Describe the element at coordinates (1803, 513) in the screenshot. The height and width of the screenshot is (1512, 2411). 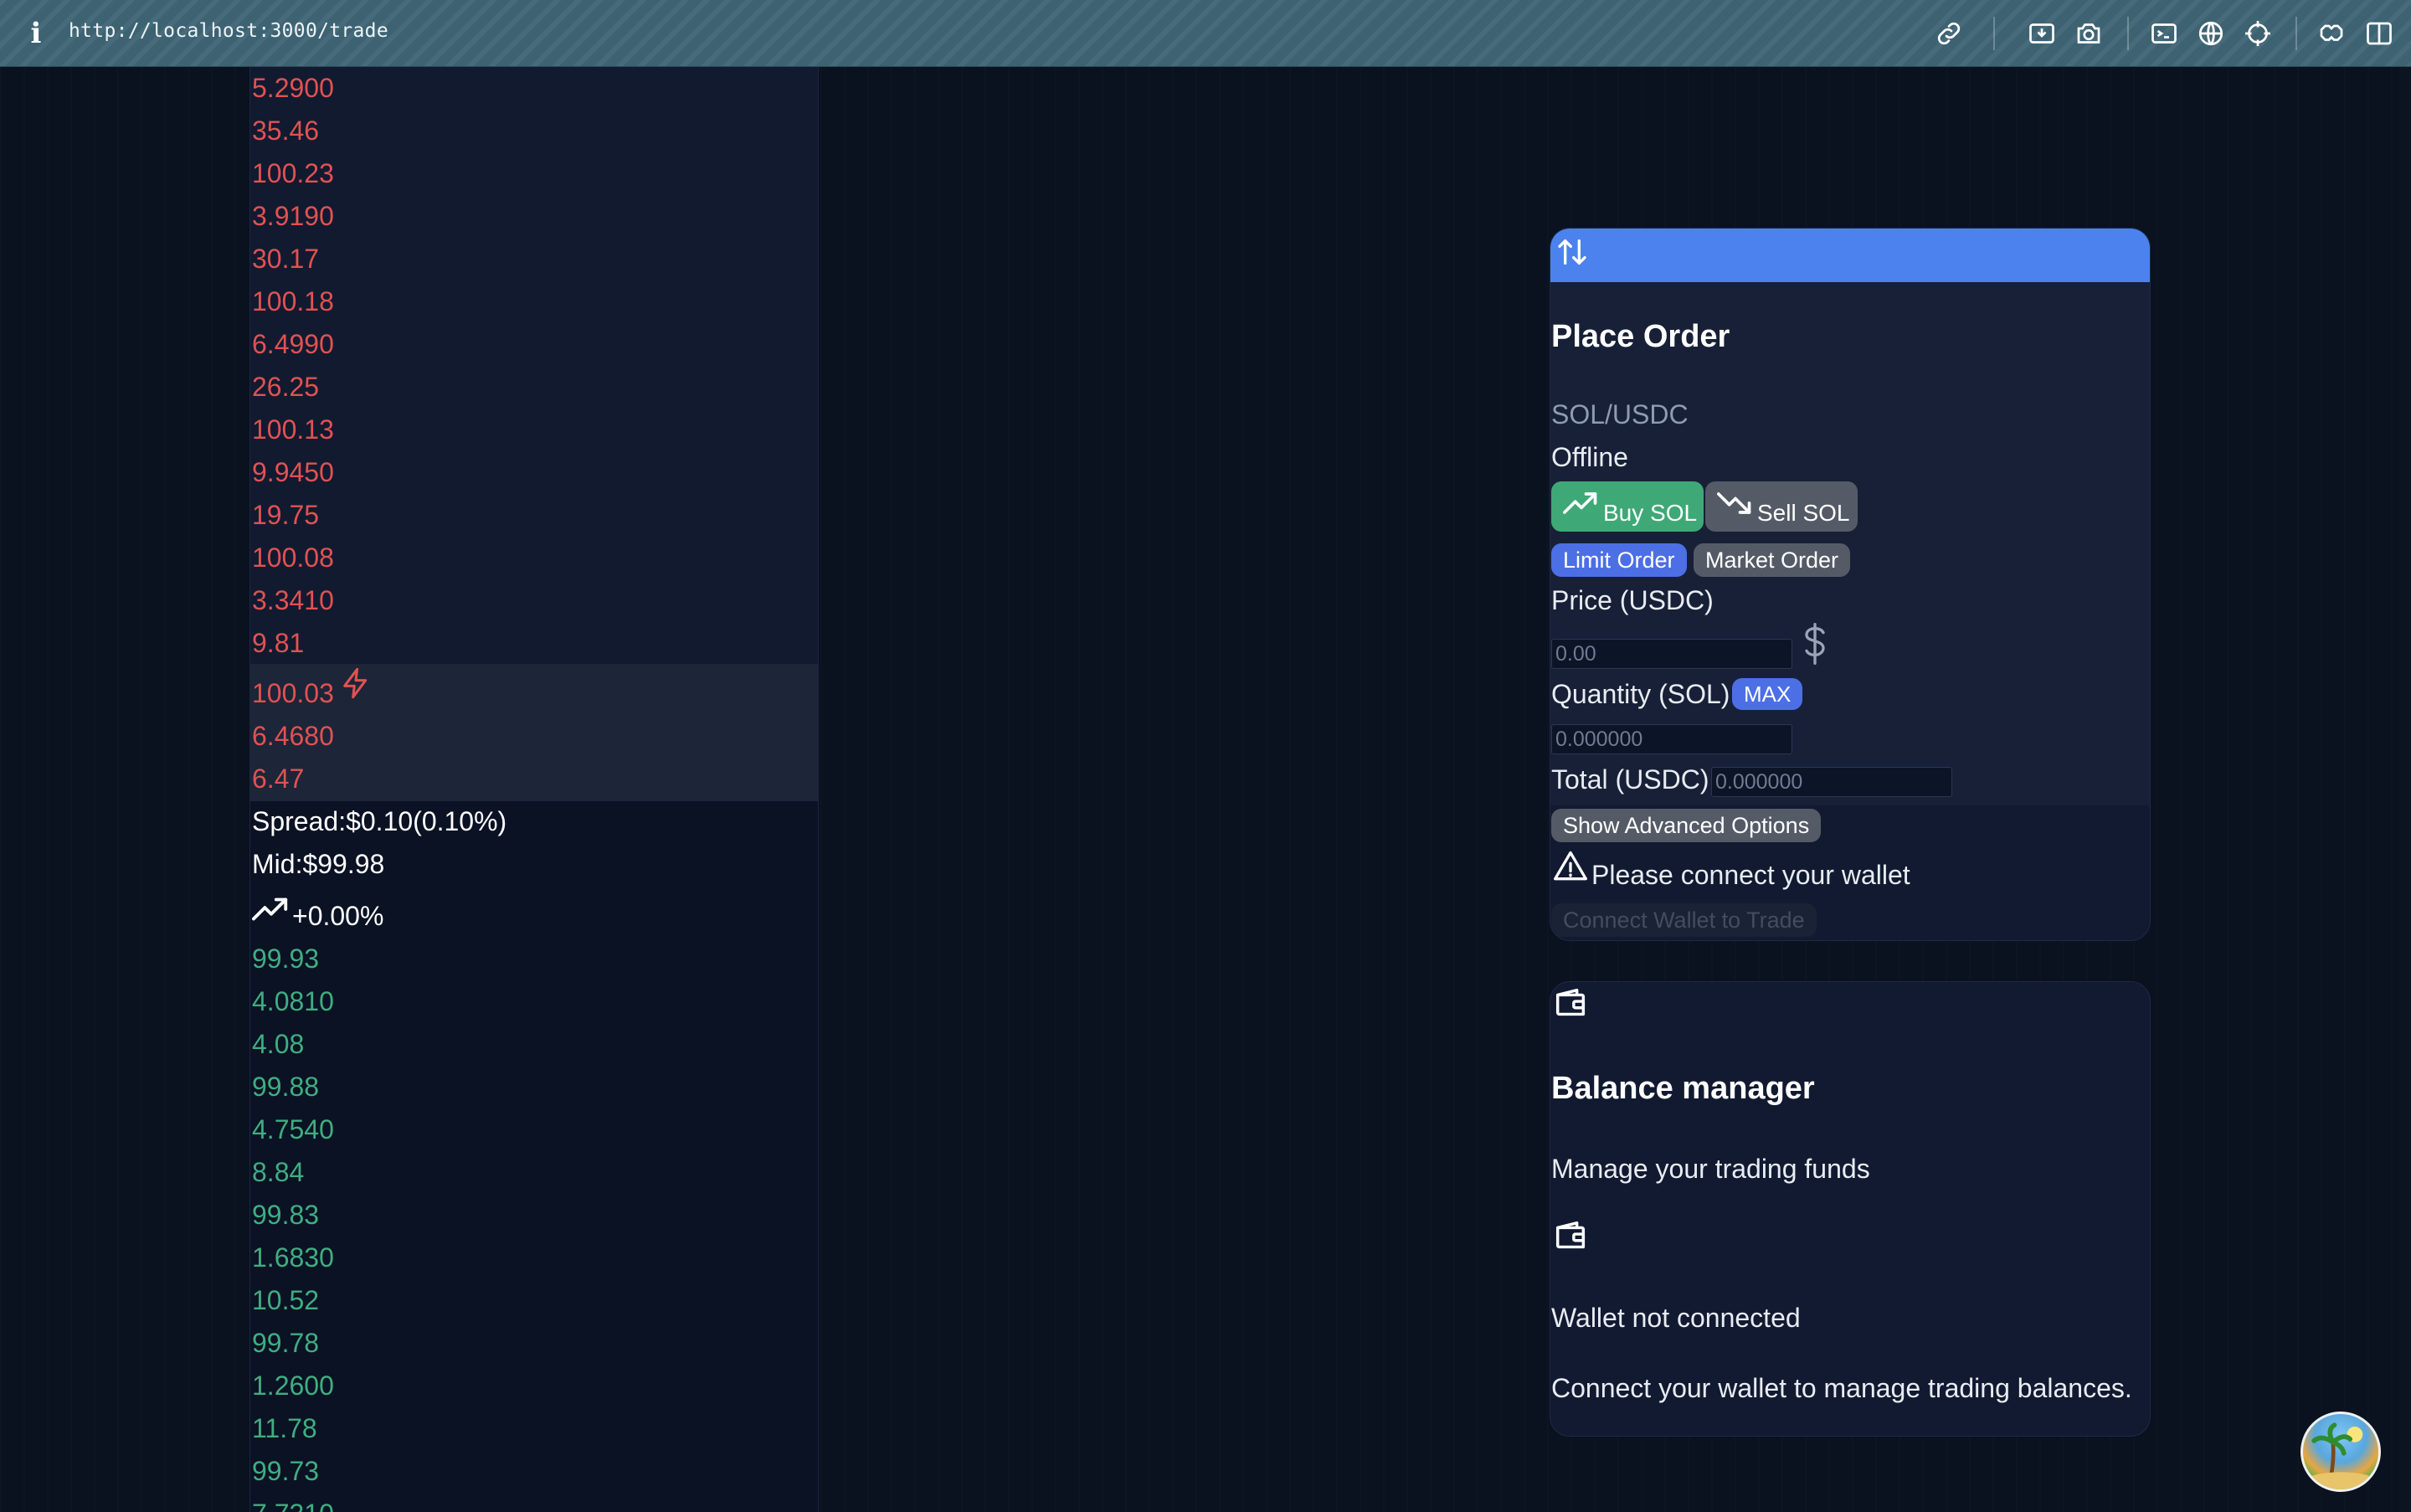
I see `sell-sol-label: Sell SOL` at that location.